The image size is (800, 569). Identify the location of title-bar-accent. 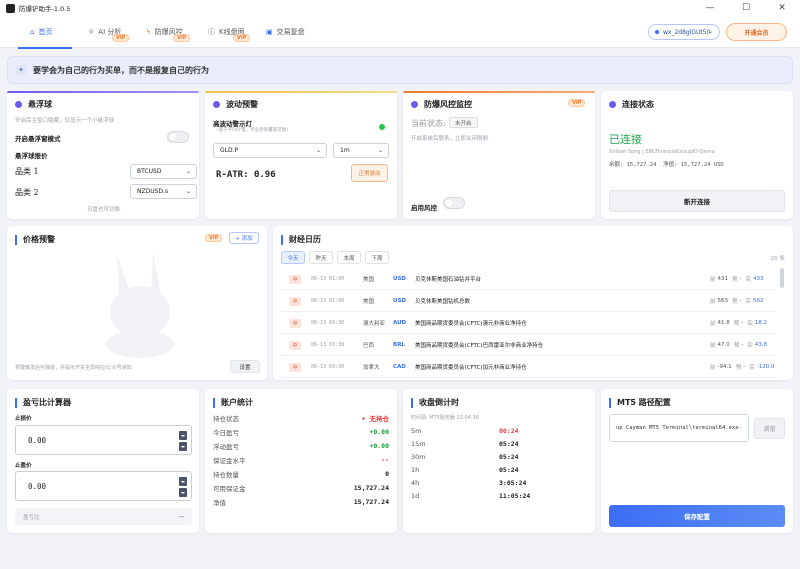
(412, 402).